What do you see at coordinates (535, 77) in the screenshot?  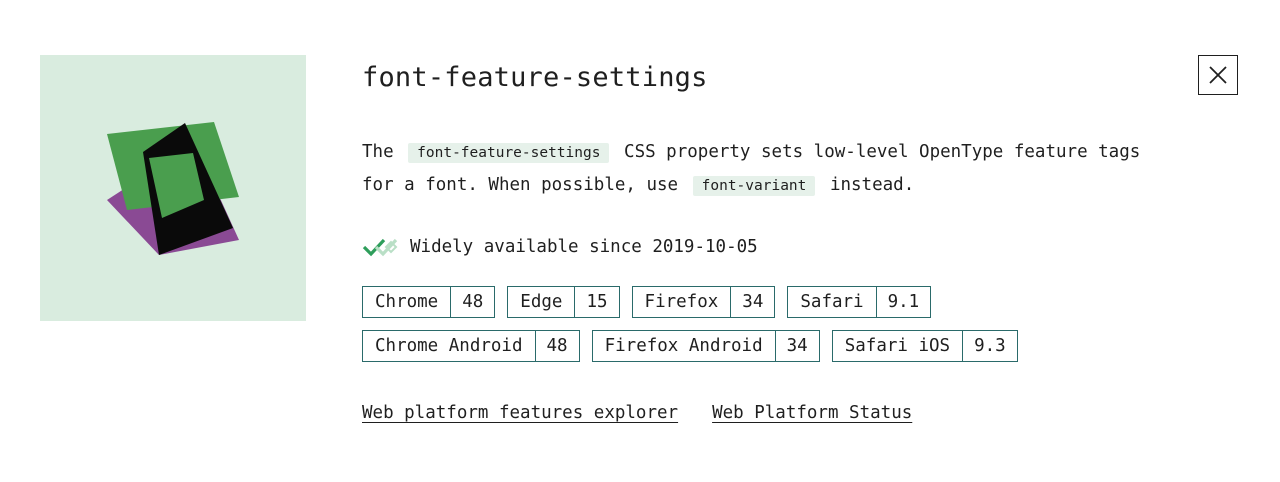 I see `page-title: font-feature-settings` at bounding box center [535, 77].